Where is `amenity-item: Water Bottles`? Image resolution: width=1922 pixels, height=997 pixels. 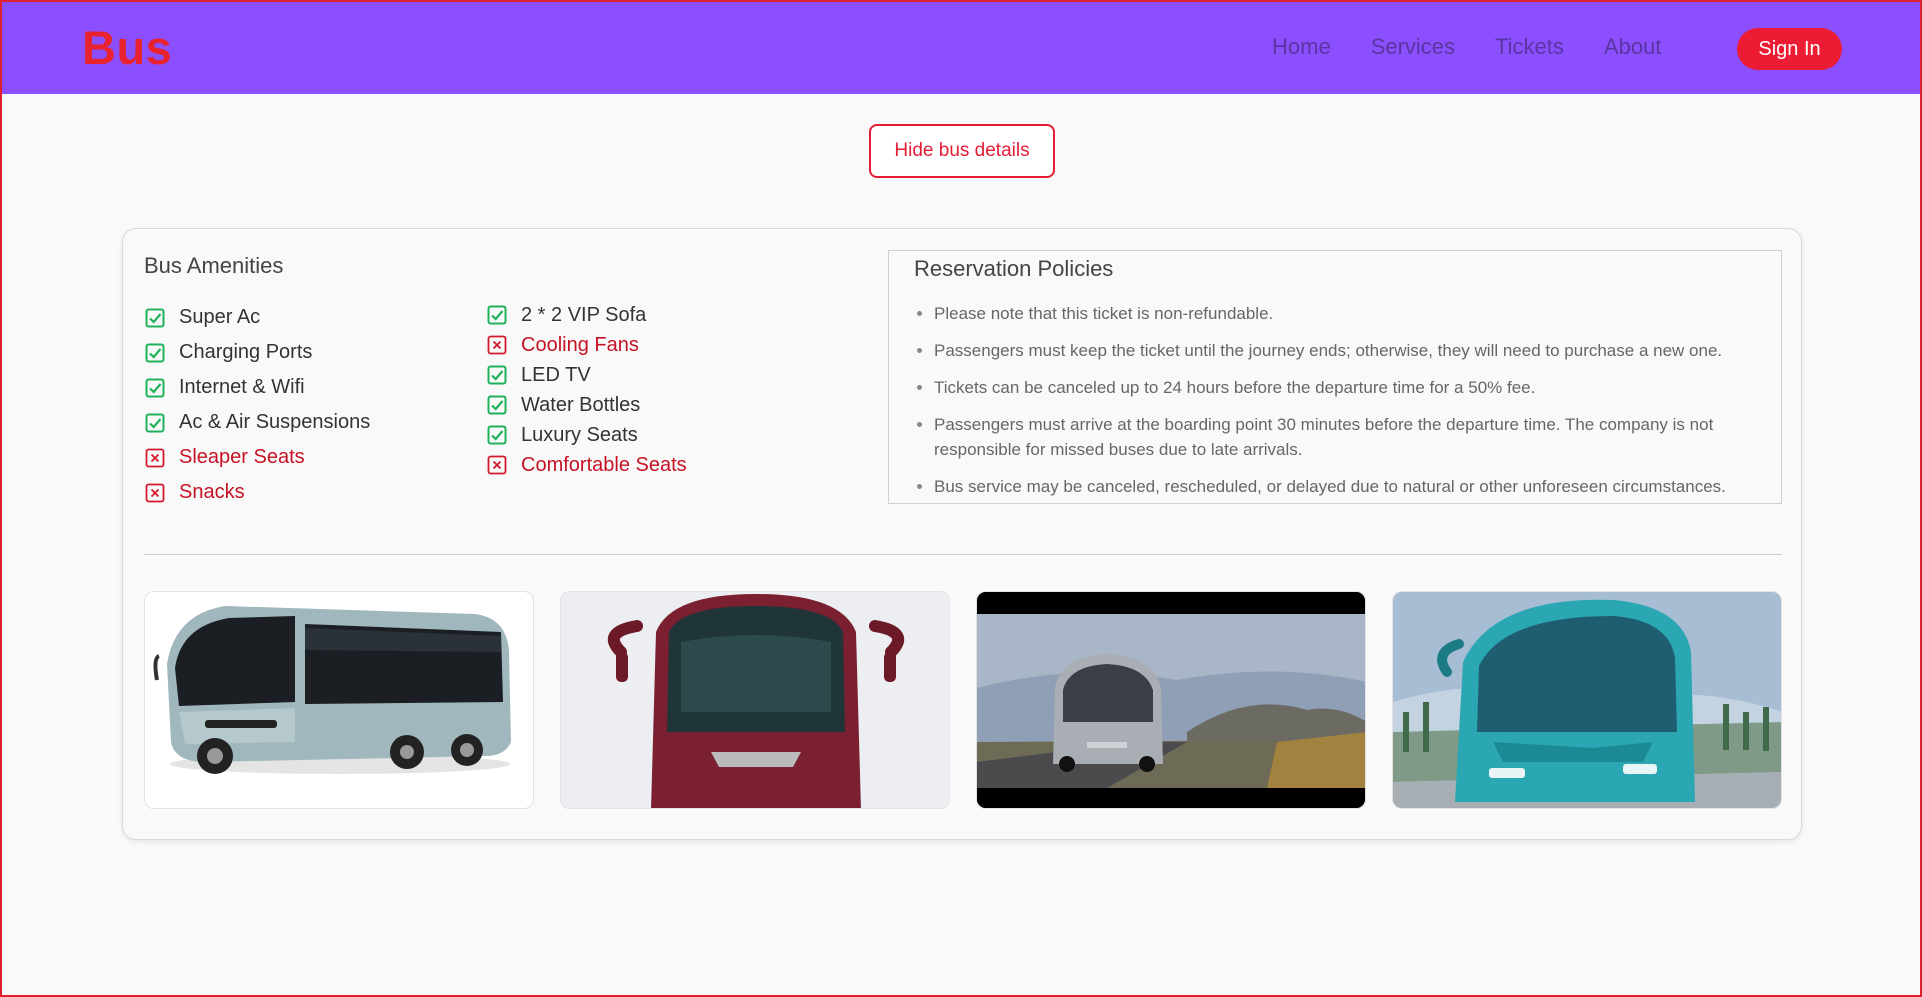
amenity-item: Water Bottles is located at coordinates (587, 405).